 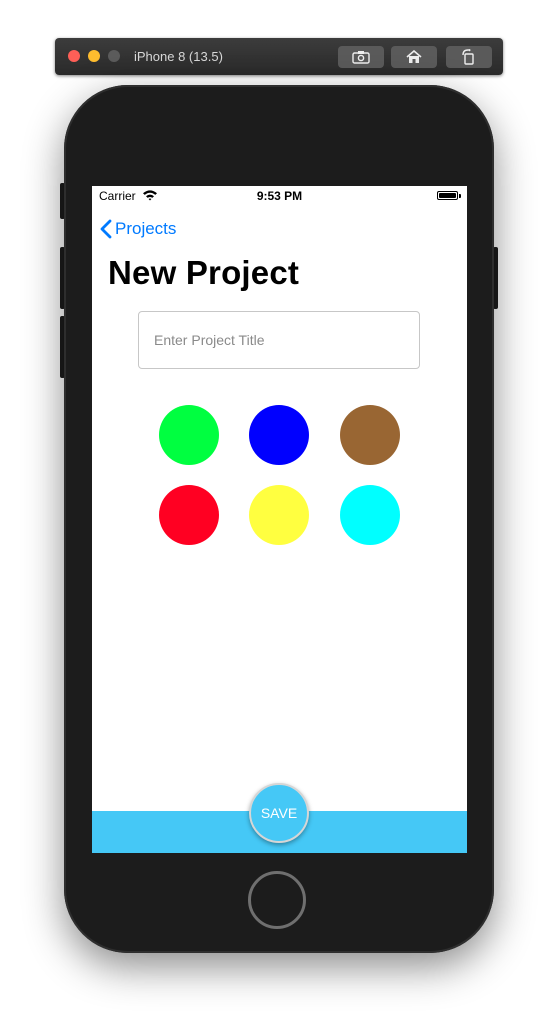 What do you see at coordinates (74, 56) in the screenshot?
I see `close-window-button` at bounding box center [74, 56].